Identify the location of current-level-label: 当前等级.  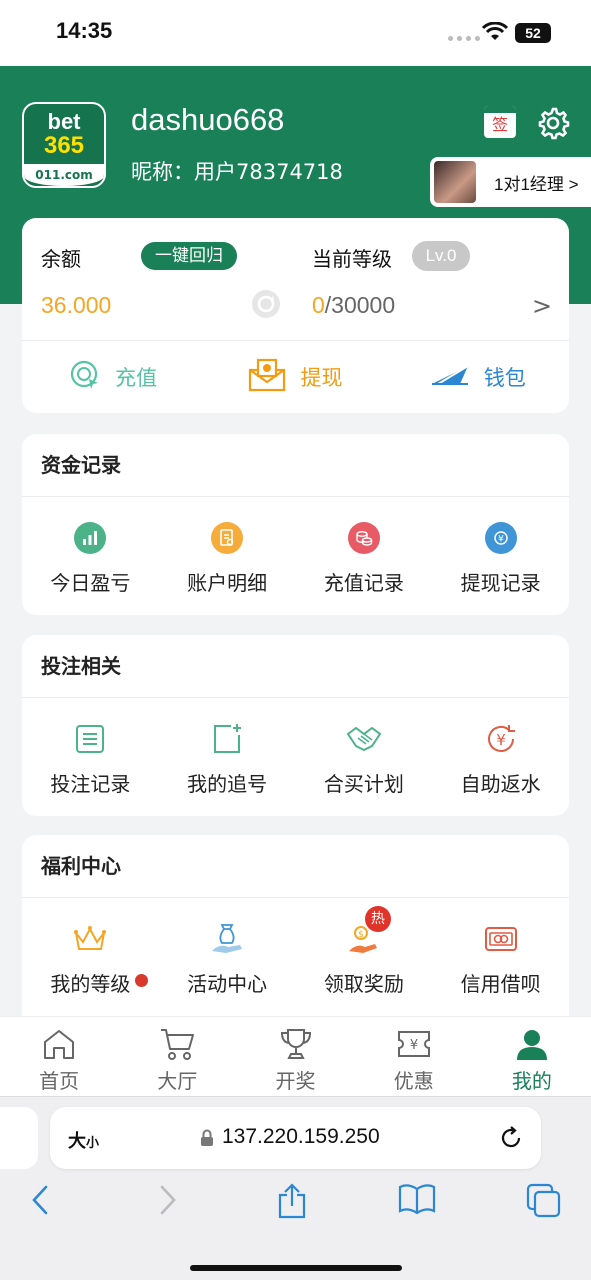
(352, 259).